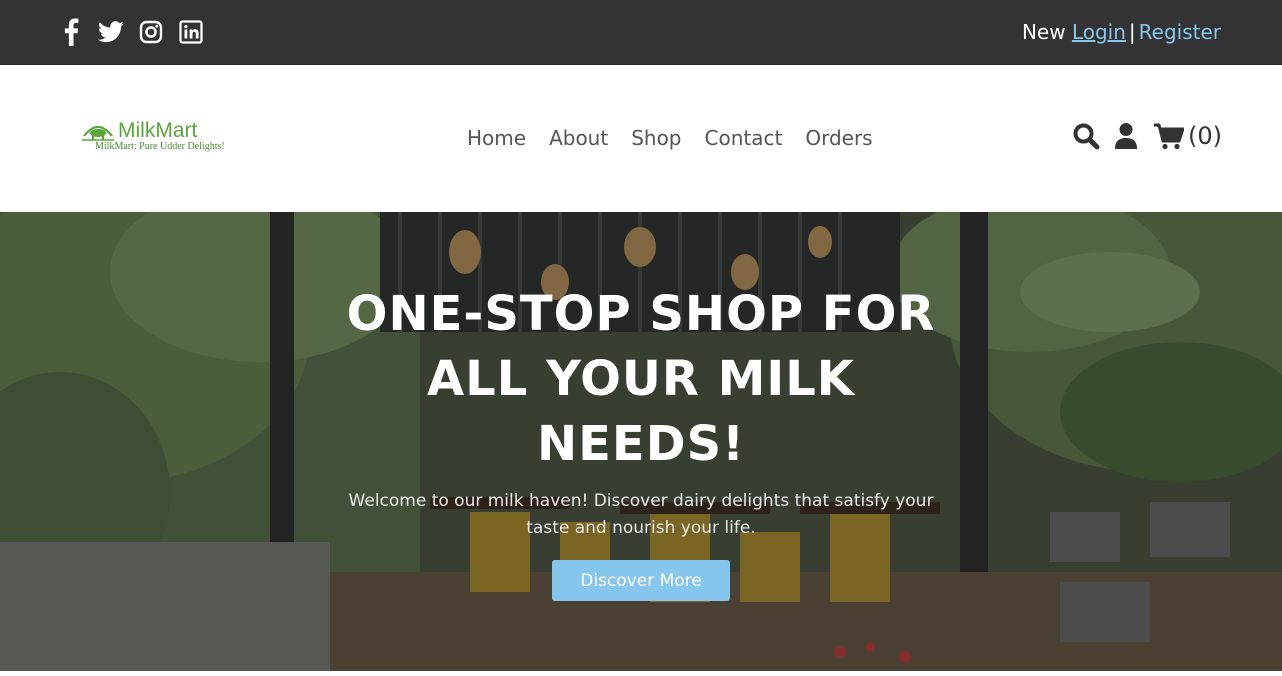  I want to click on header-actions: (0), so click(1147, 136).